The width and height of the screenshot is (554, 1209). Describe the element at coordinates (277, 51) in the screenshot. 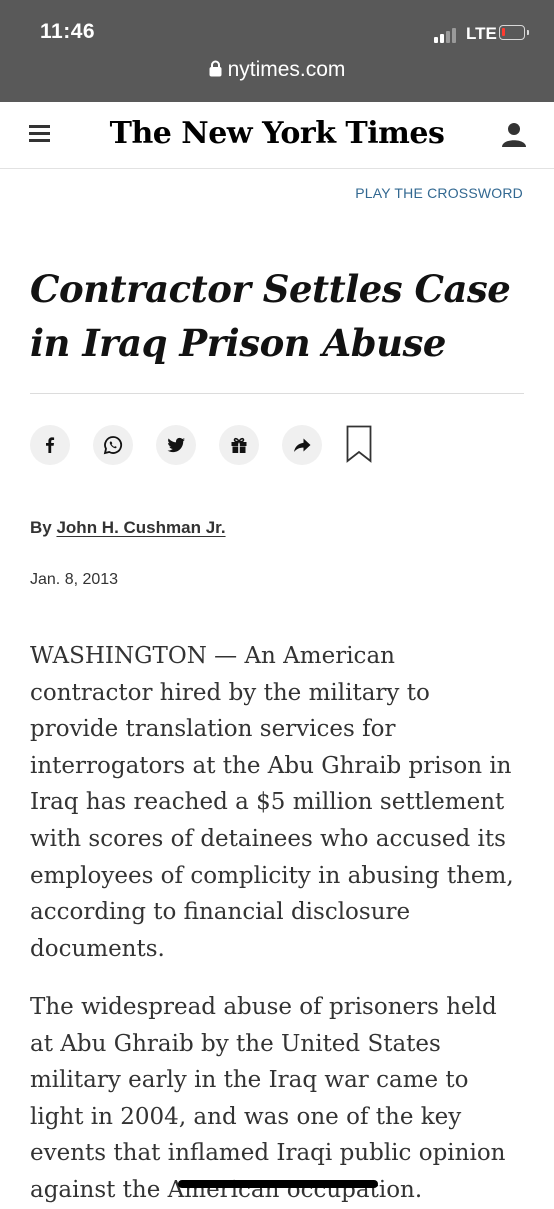

I see `status-bar: 11:46 LTE nytimes.com` at that location.